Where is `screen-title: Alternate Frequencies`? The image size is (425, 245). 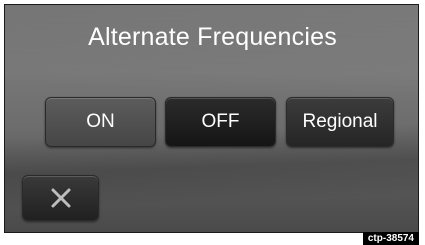 screen-title: Alternate Frequencies is located at coordinates (212, 37).